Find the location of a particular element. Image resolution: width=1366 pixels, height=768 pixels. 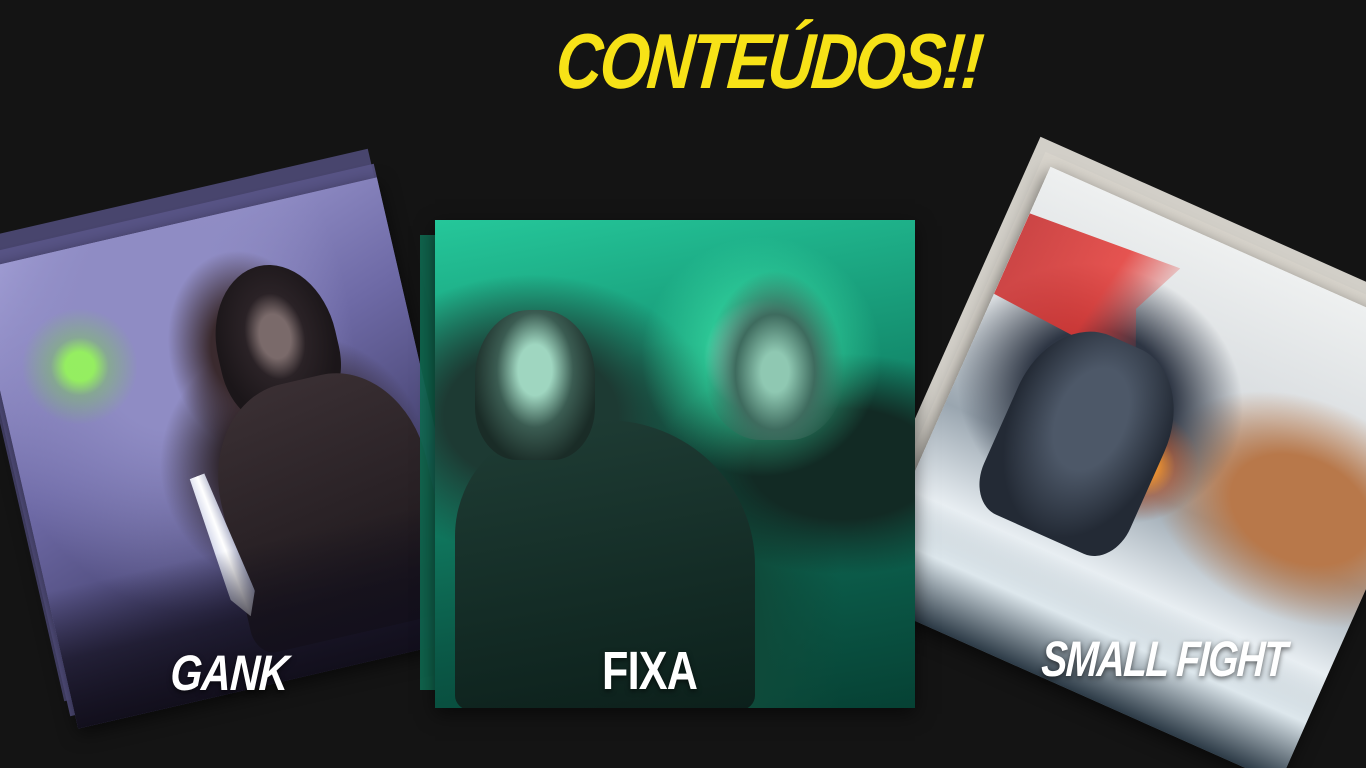

undead-skull-illustration is located at coordinates (535, 385).